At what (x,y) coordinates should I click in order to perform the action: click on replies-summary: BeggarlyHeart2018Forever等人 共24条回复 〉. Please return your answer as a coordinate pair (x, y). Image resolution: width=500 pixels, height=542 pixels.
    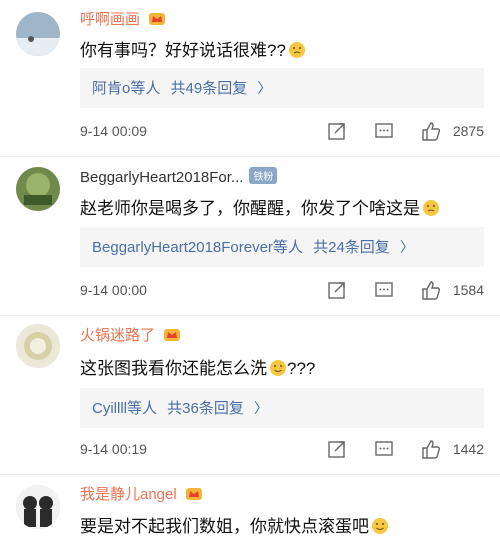
    Looking at the image, I should click on (282, 247).